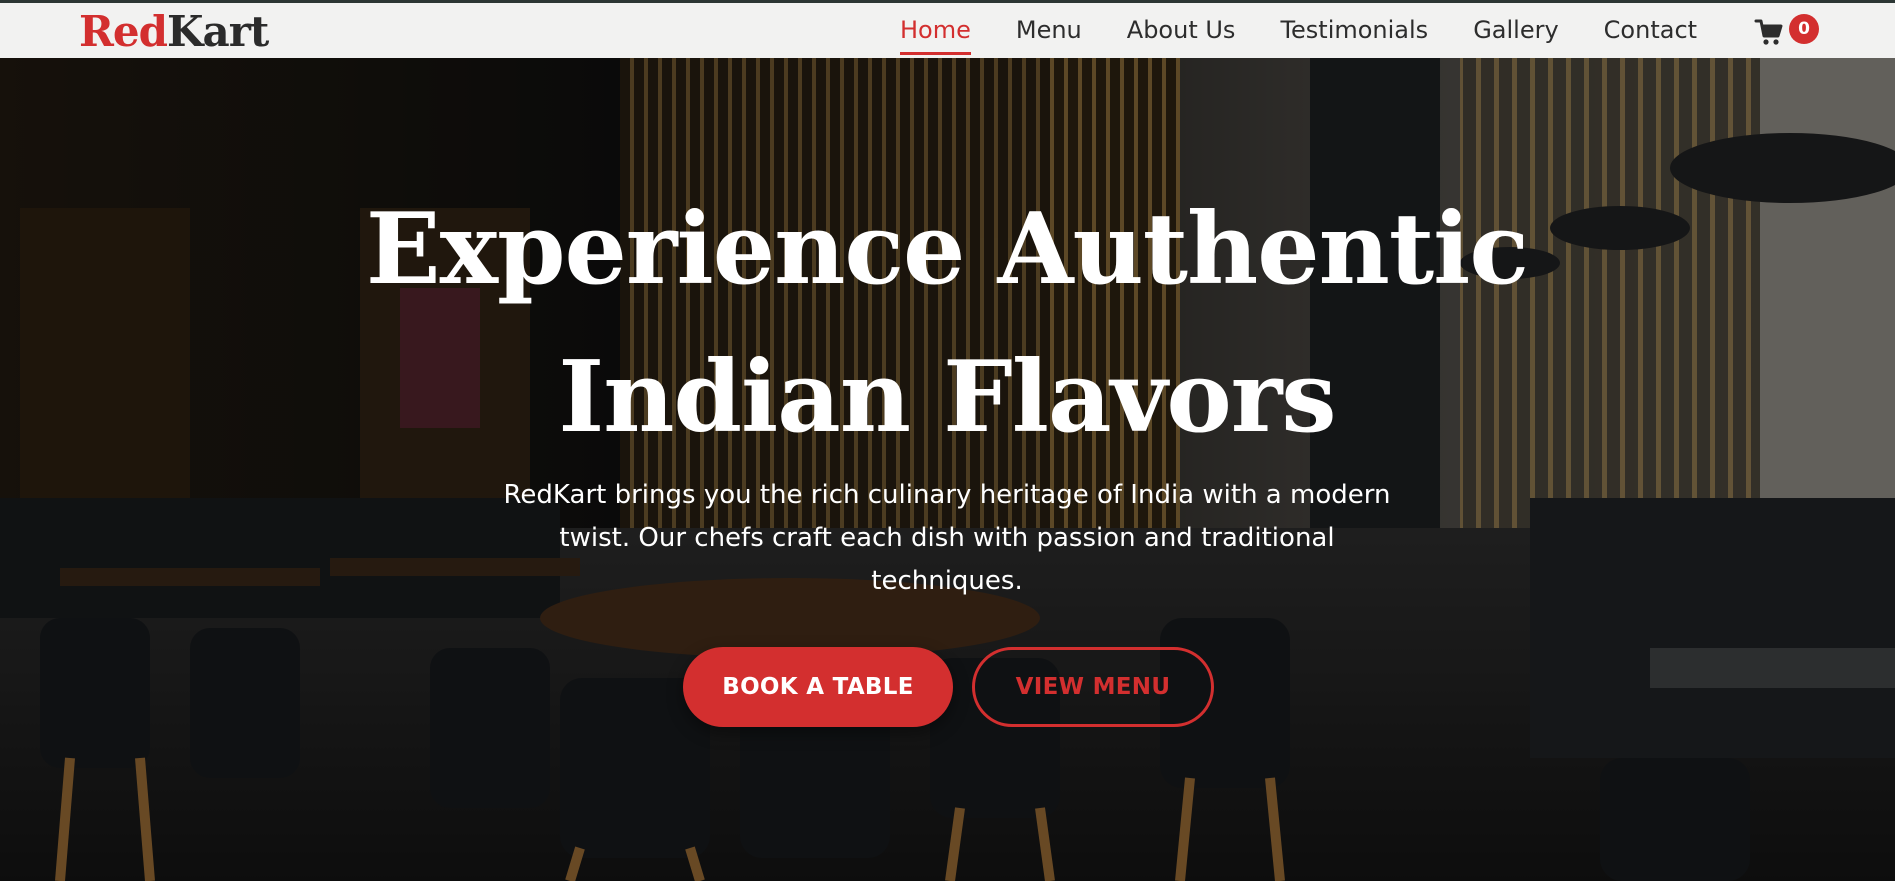 The height and width of the screenshot is (881, 1895). What do you see at coordinates (935, 30) in the screenshot?
I see `nav-link-home: Home` at bounding box center [935, 30].